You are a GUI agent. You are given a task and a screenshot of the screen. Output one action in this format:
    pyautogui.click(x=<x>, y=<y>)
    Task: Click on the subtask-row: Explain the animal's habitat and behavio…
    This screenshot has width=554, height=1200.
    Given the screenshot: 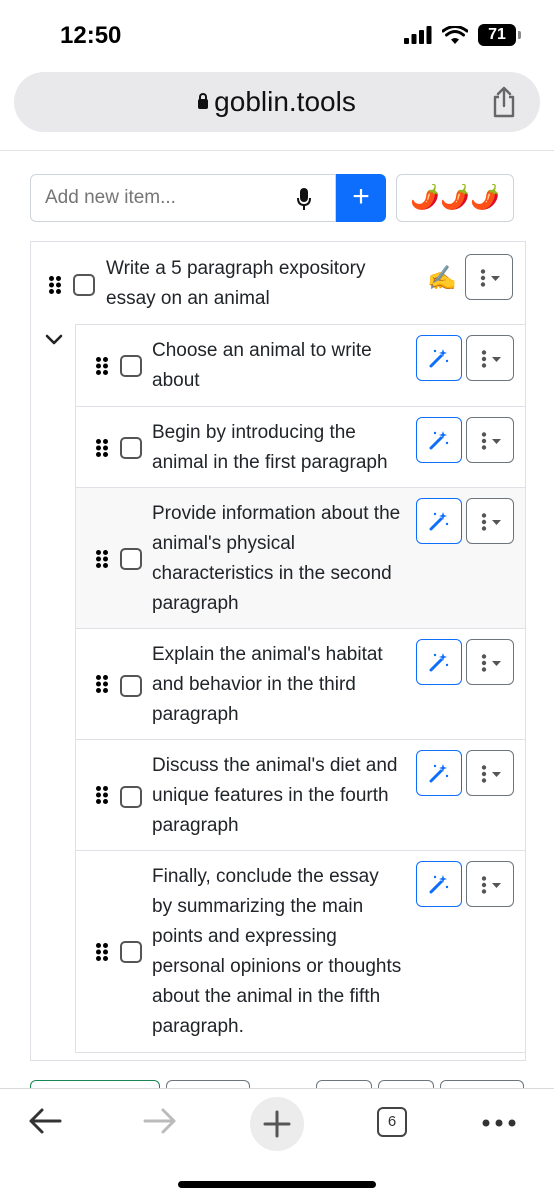 What is the action you would take?
    pyautogui.click(x=300, y=683)
    